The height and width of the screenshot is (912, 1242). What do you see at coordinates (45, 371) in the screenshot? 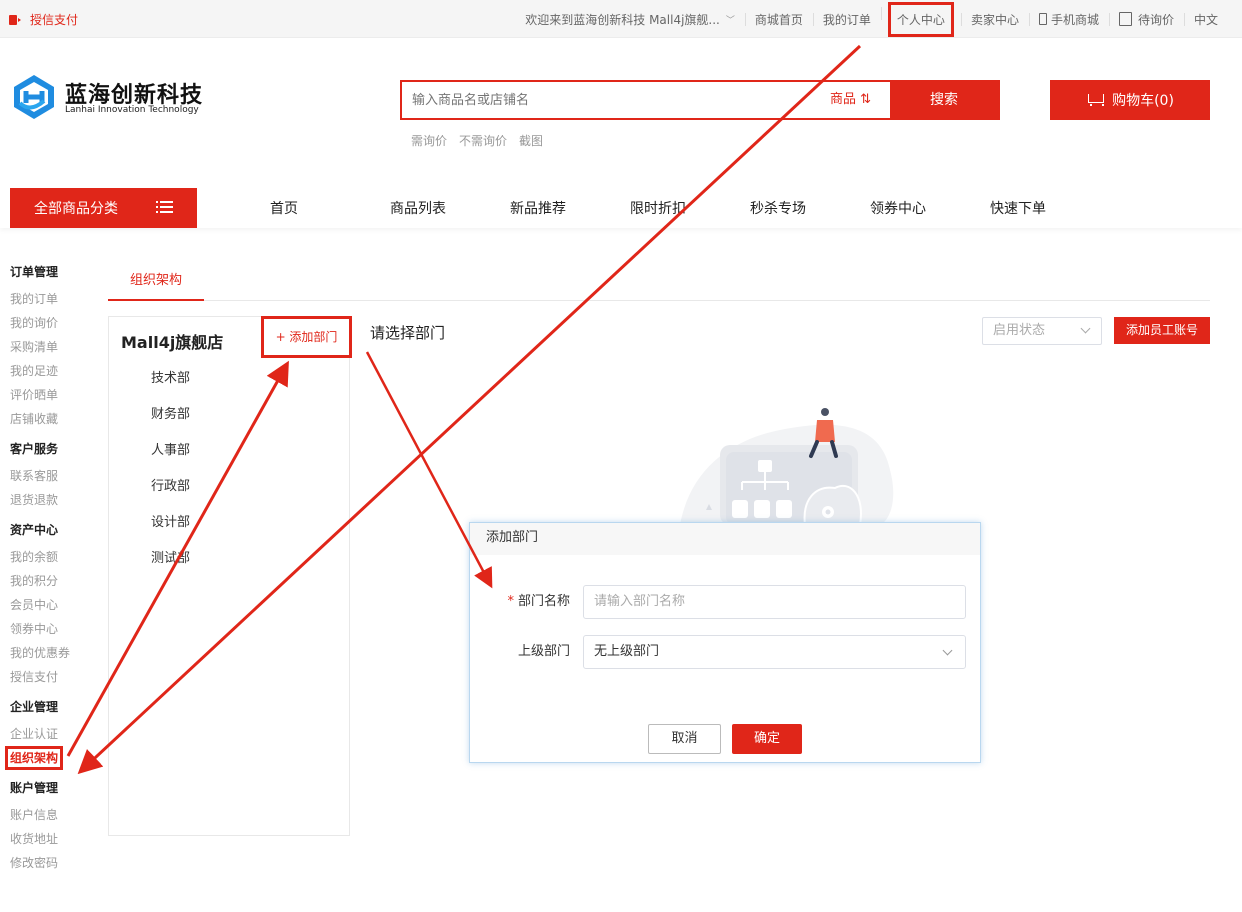
I see `sidebar-item: 我的足迹` at bounding box center [45, 371].